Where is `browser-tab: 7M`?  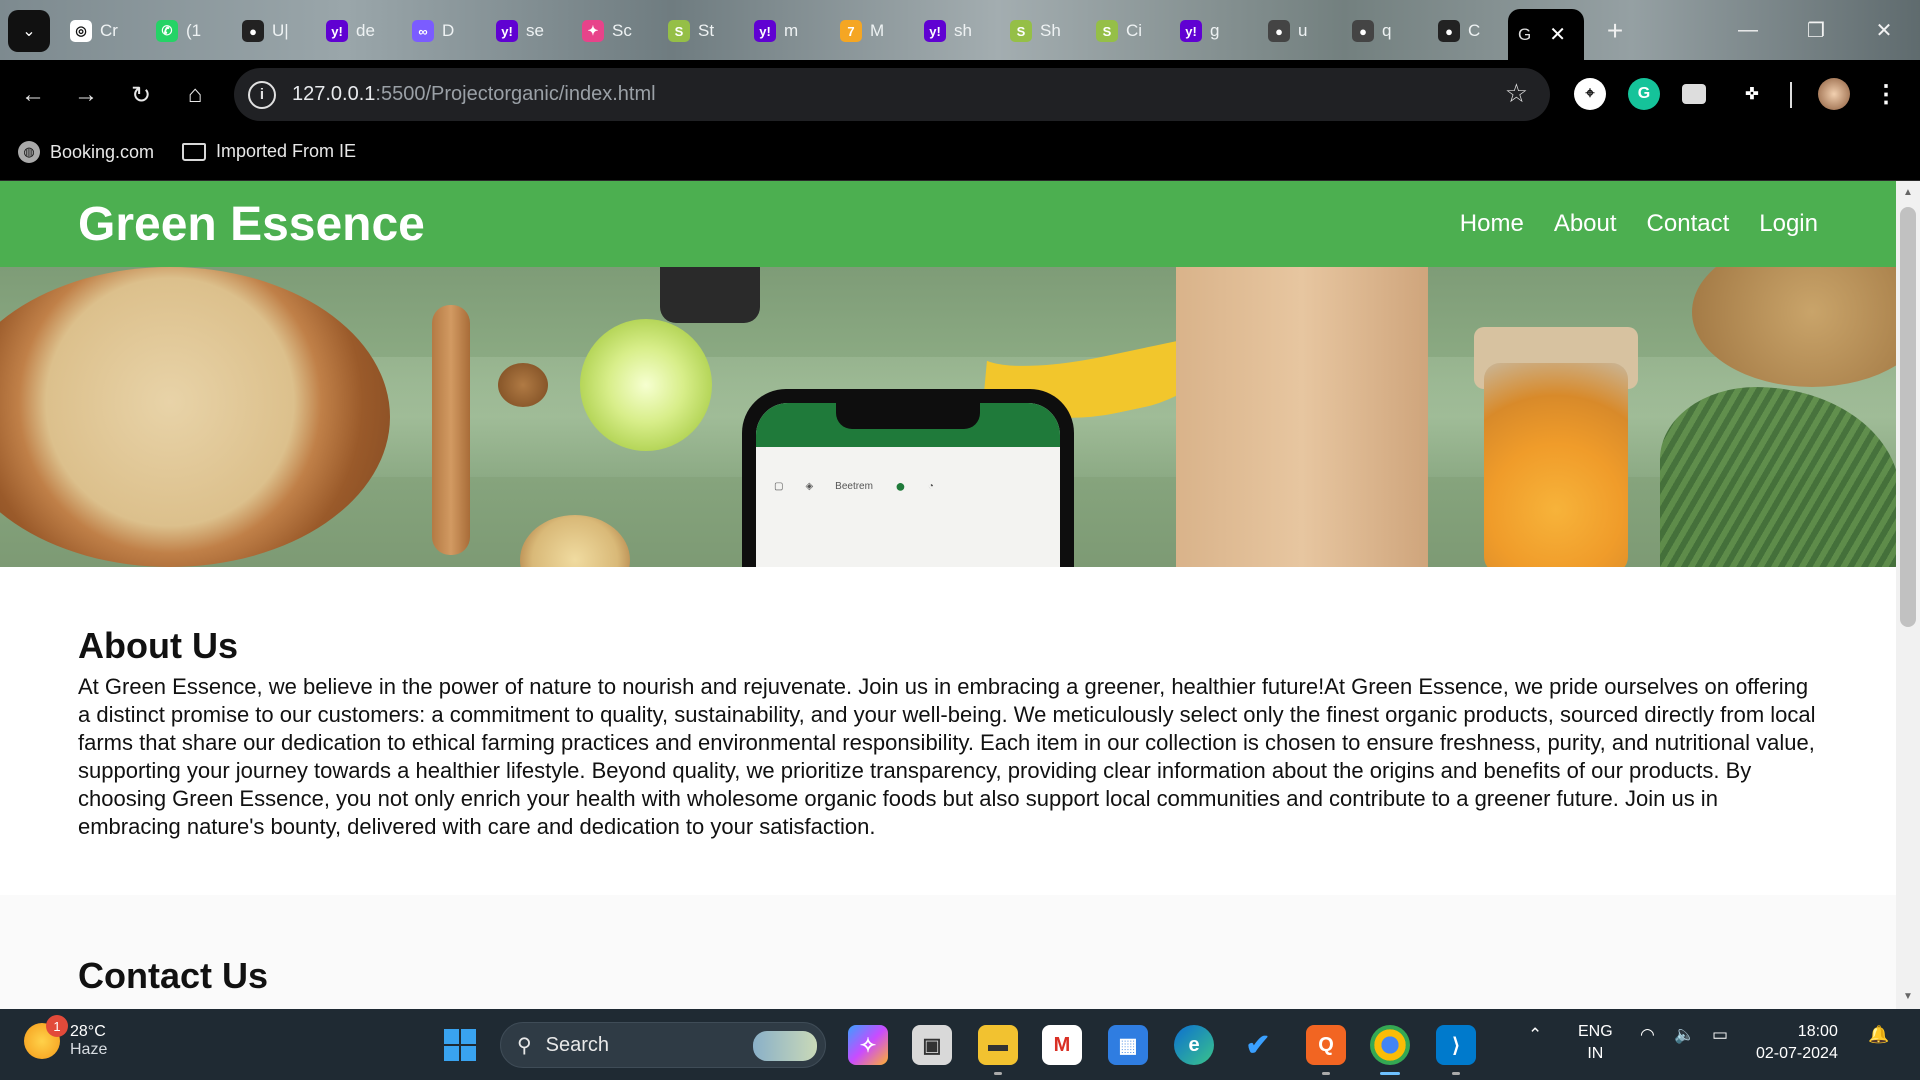
browser-tab: 7M is located at coordinates (876, 31).